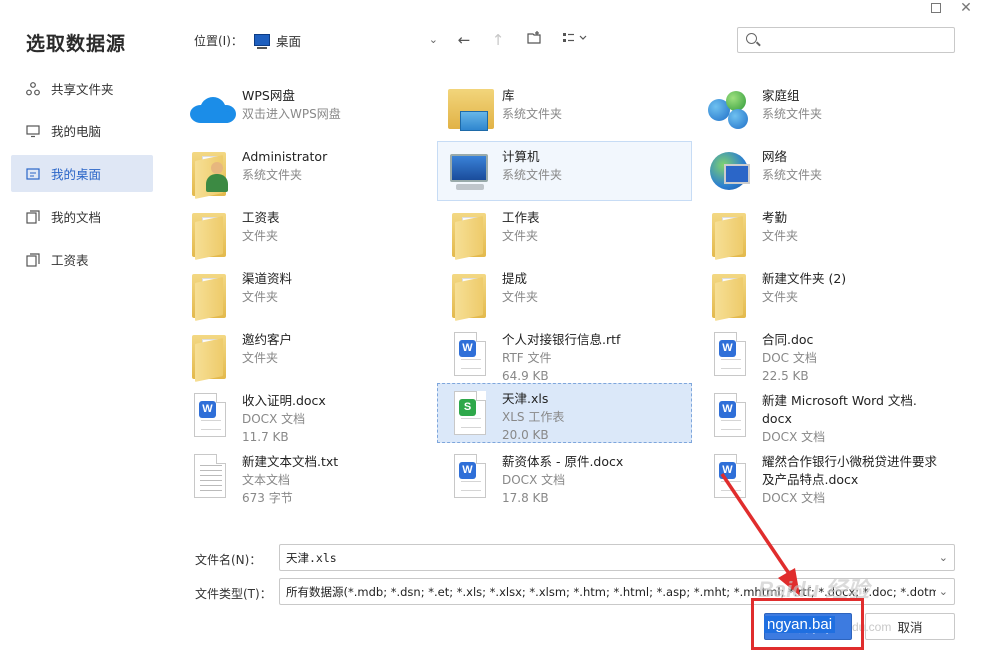 Image resolution: width=981 pixels, height=661 pixels. I want to click on computer-icon, so click(33, 131).